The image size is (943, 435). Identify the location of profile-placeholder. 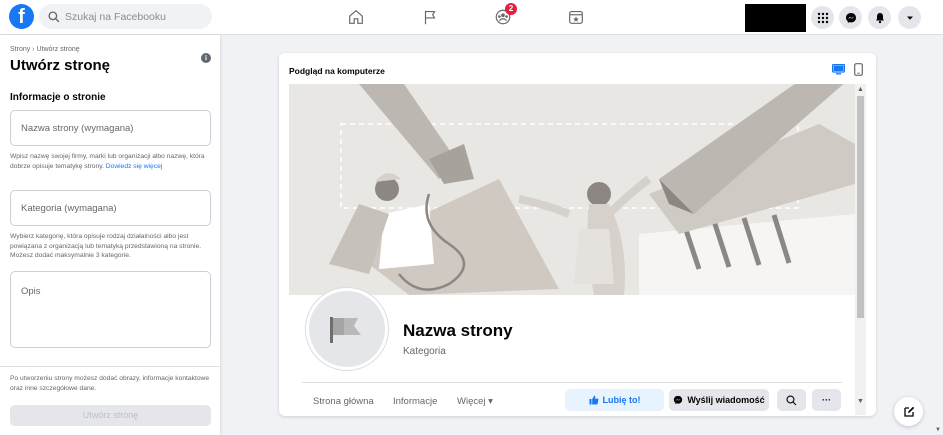
(347, 329).